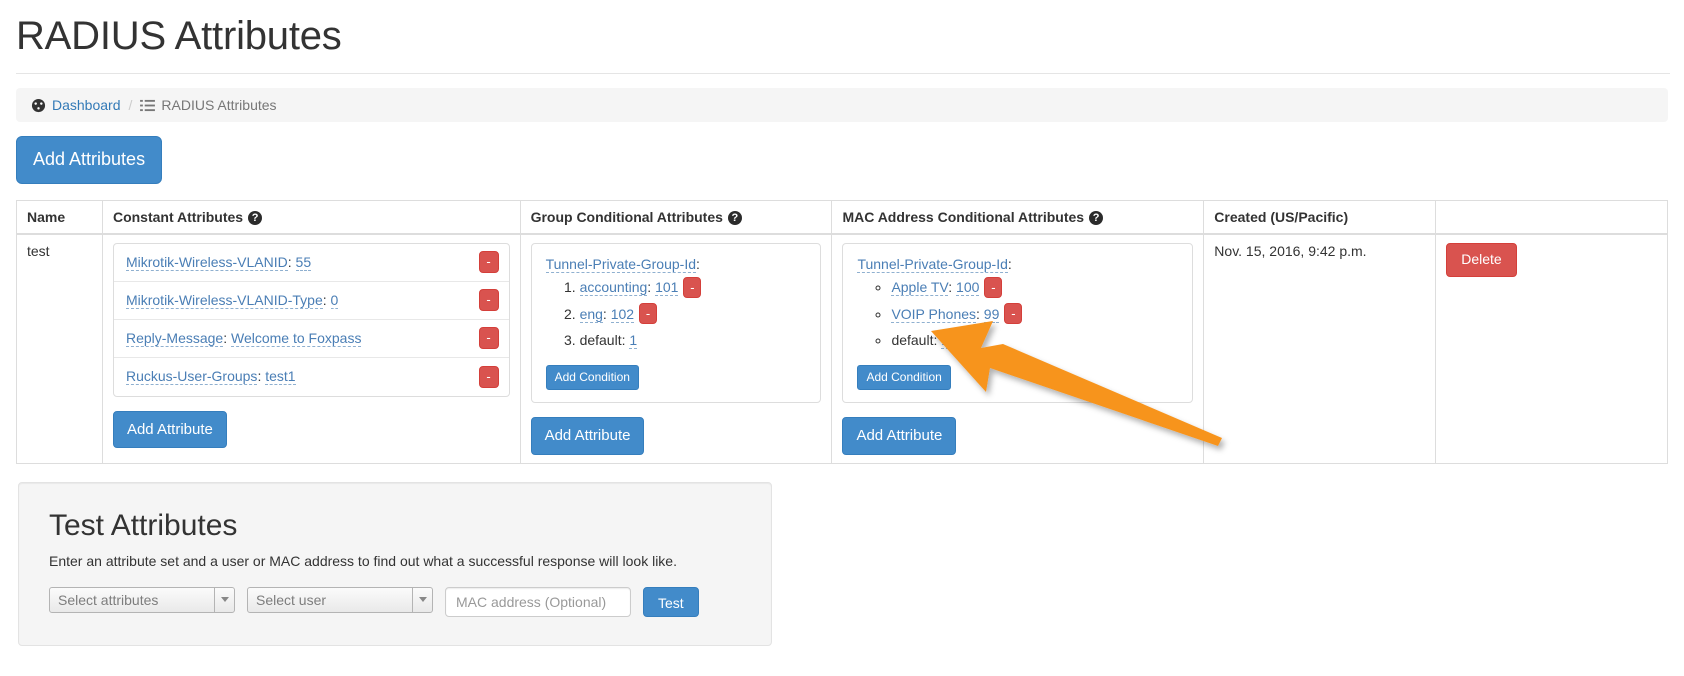 The image size is (1684, 676). I want to click on mac-address-input, so click(538, 601).